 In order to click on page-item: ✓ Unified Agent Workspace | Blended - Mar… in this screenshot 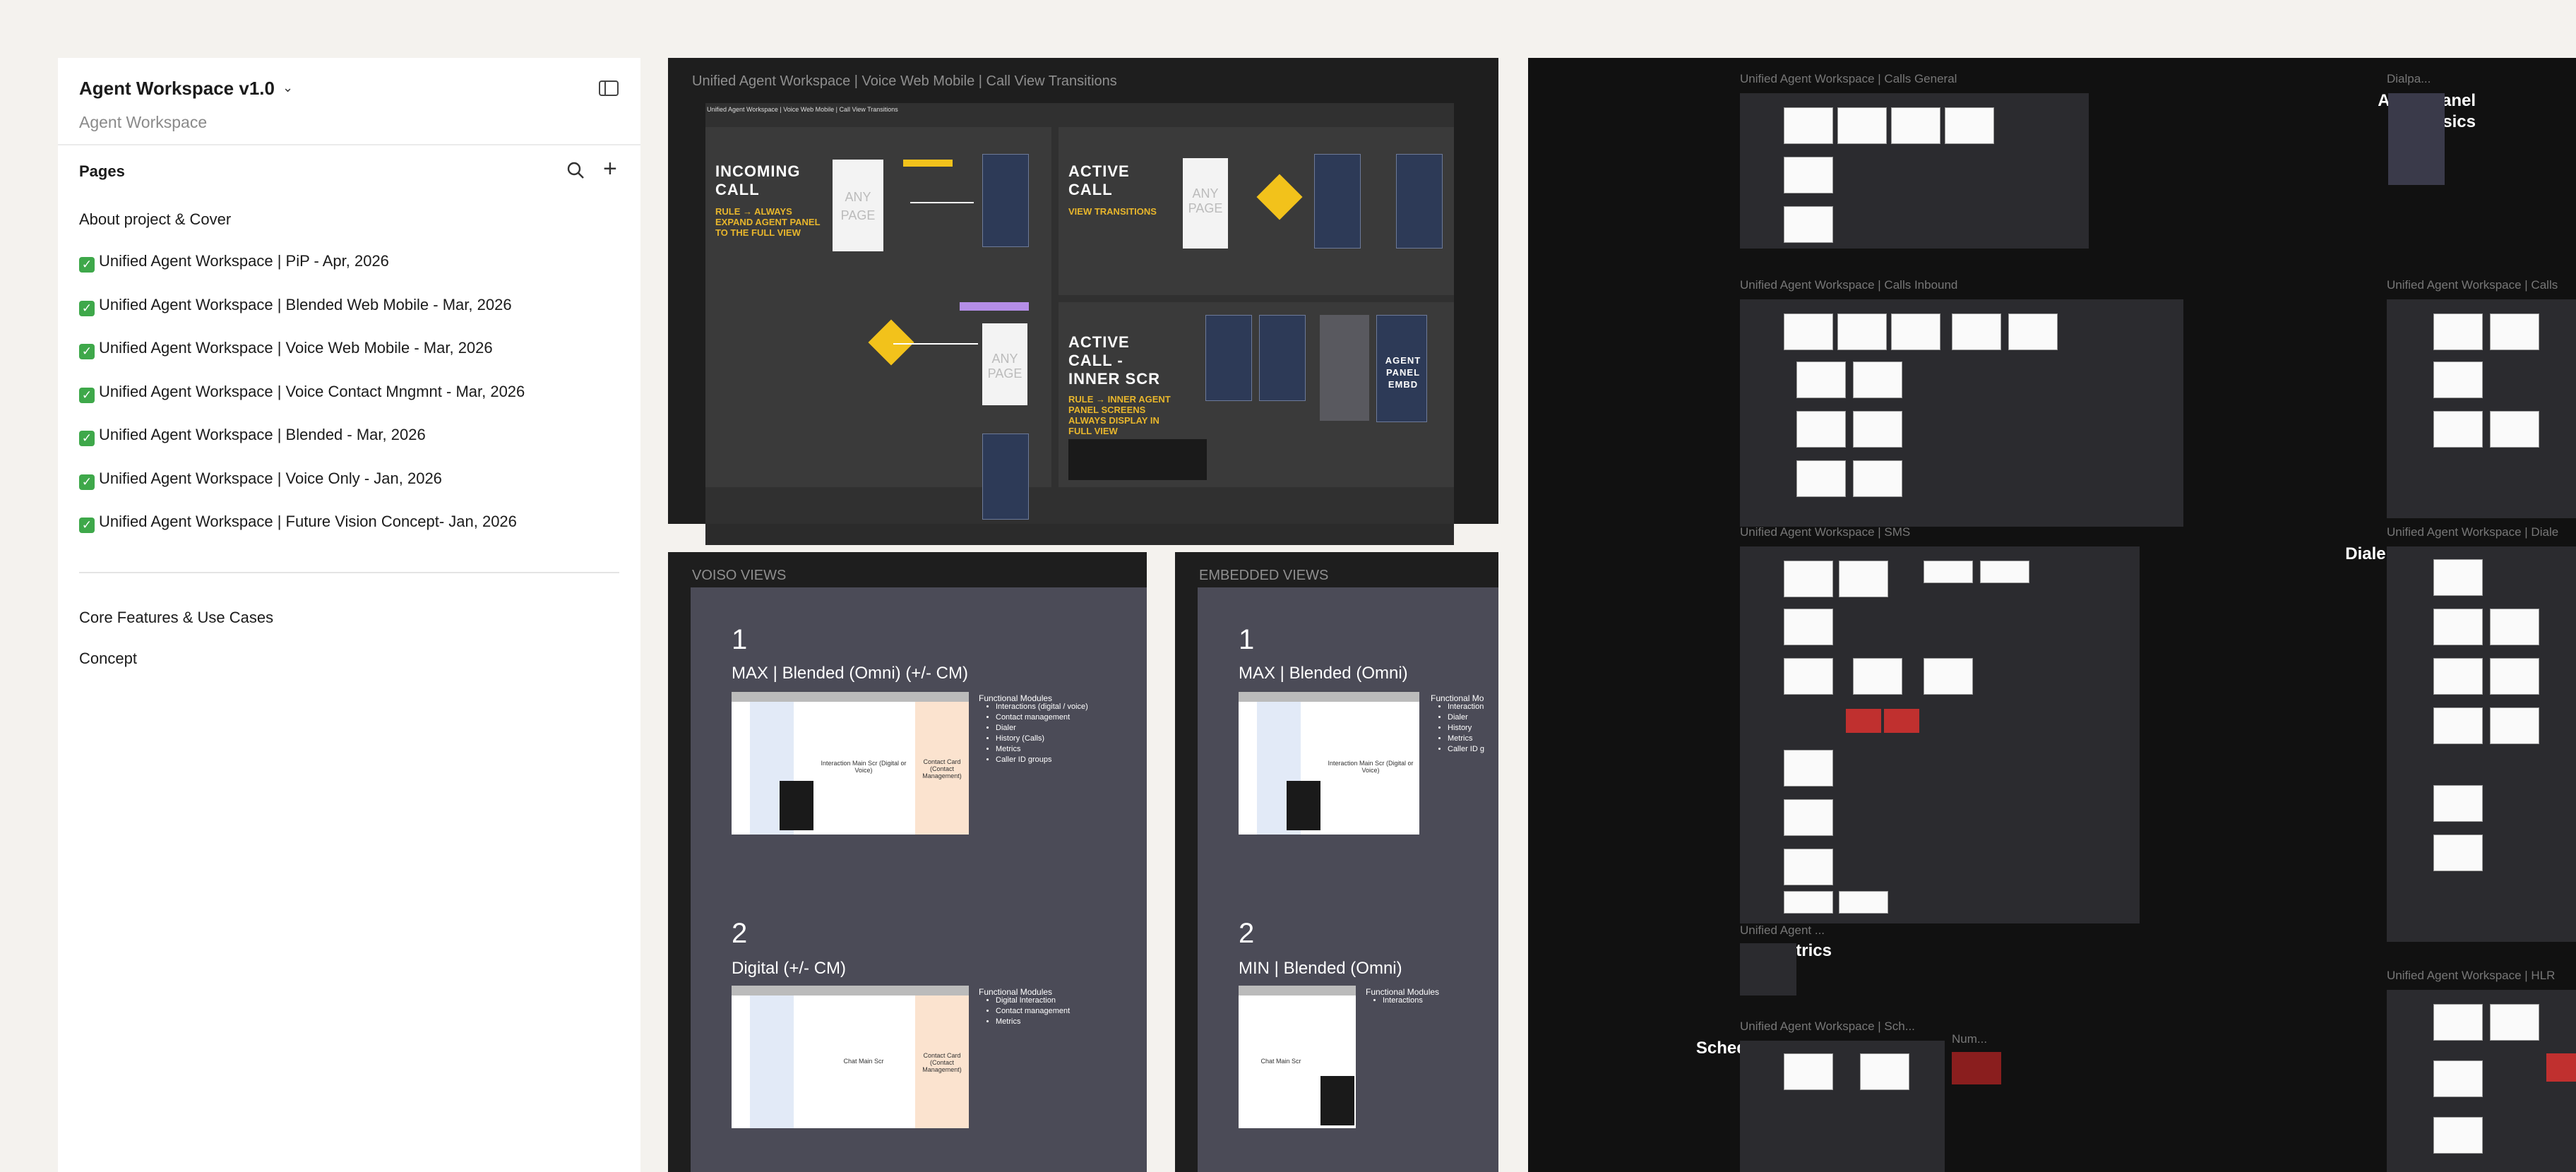, I will do `click(252, 436)`.